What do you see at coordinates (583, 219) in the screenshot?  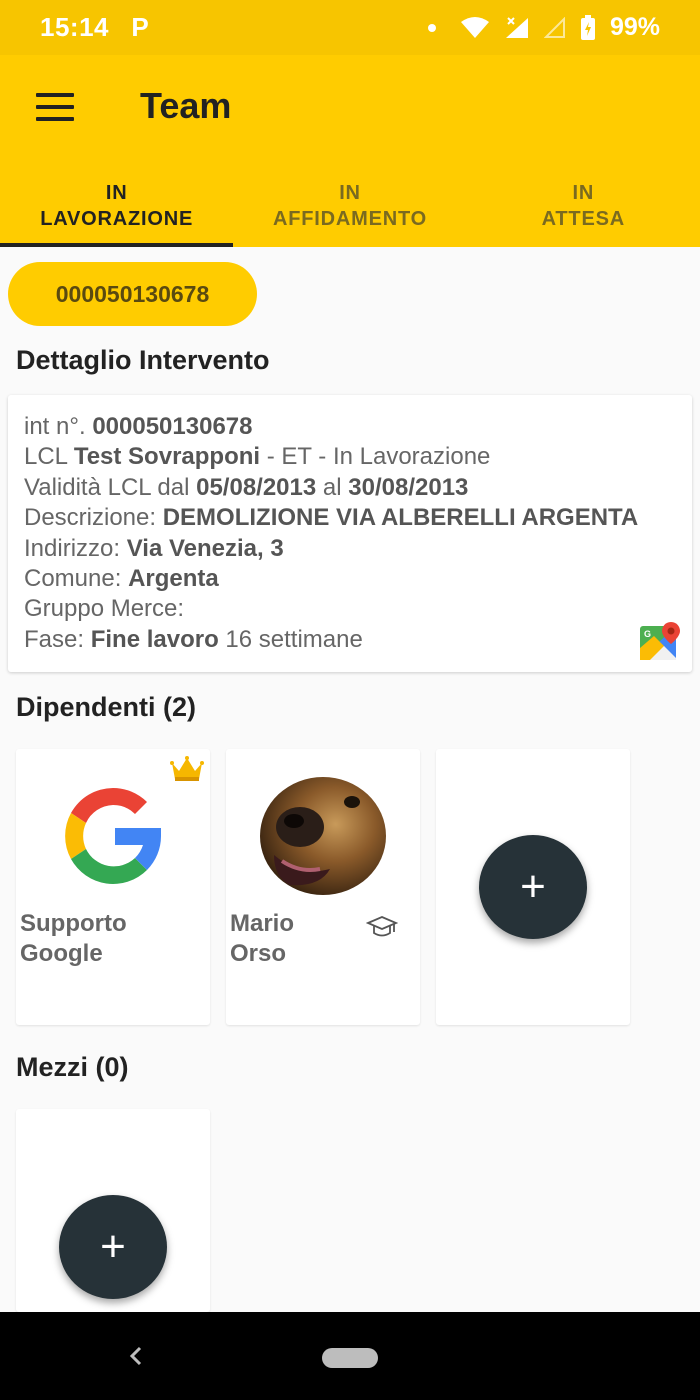 I see `tab-label-line2: ATTESA` at bounding box center [583, 219].